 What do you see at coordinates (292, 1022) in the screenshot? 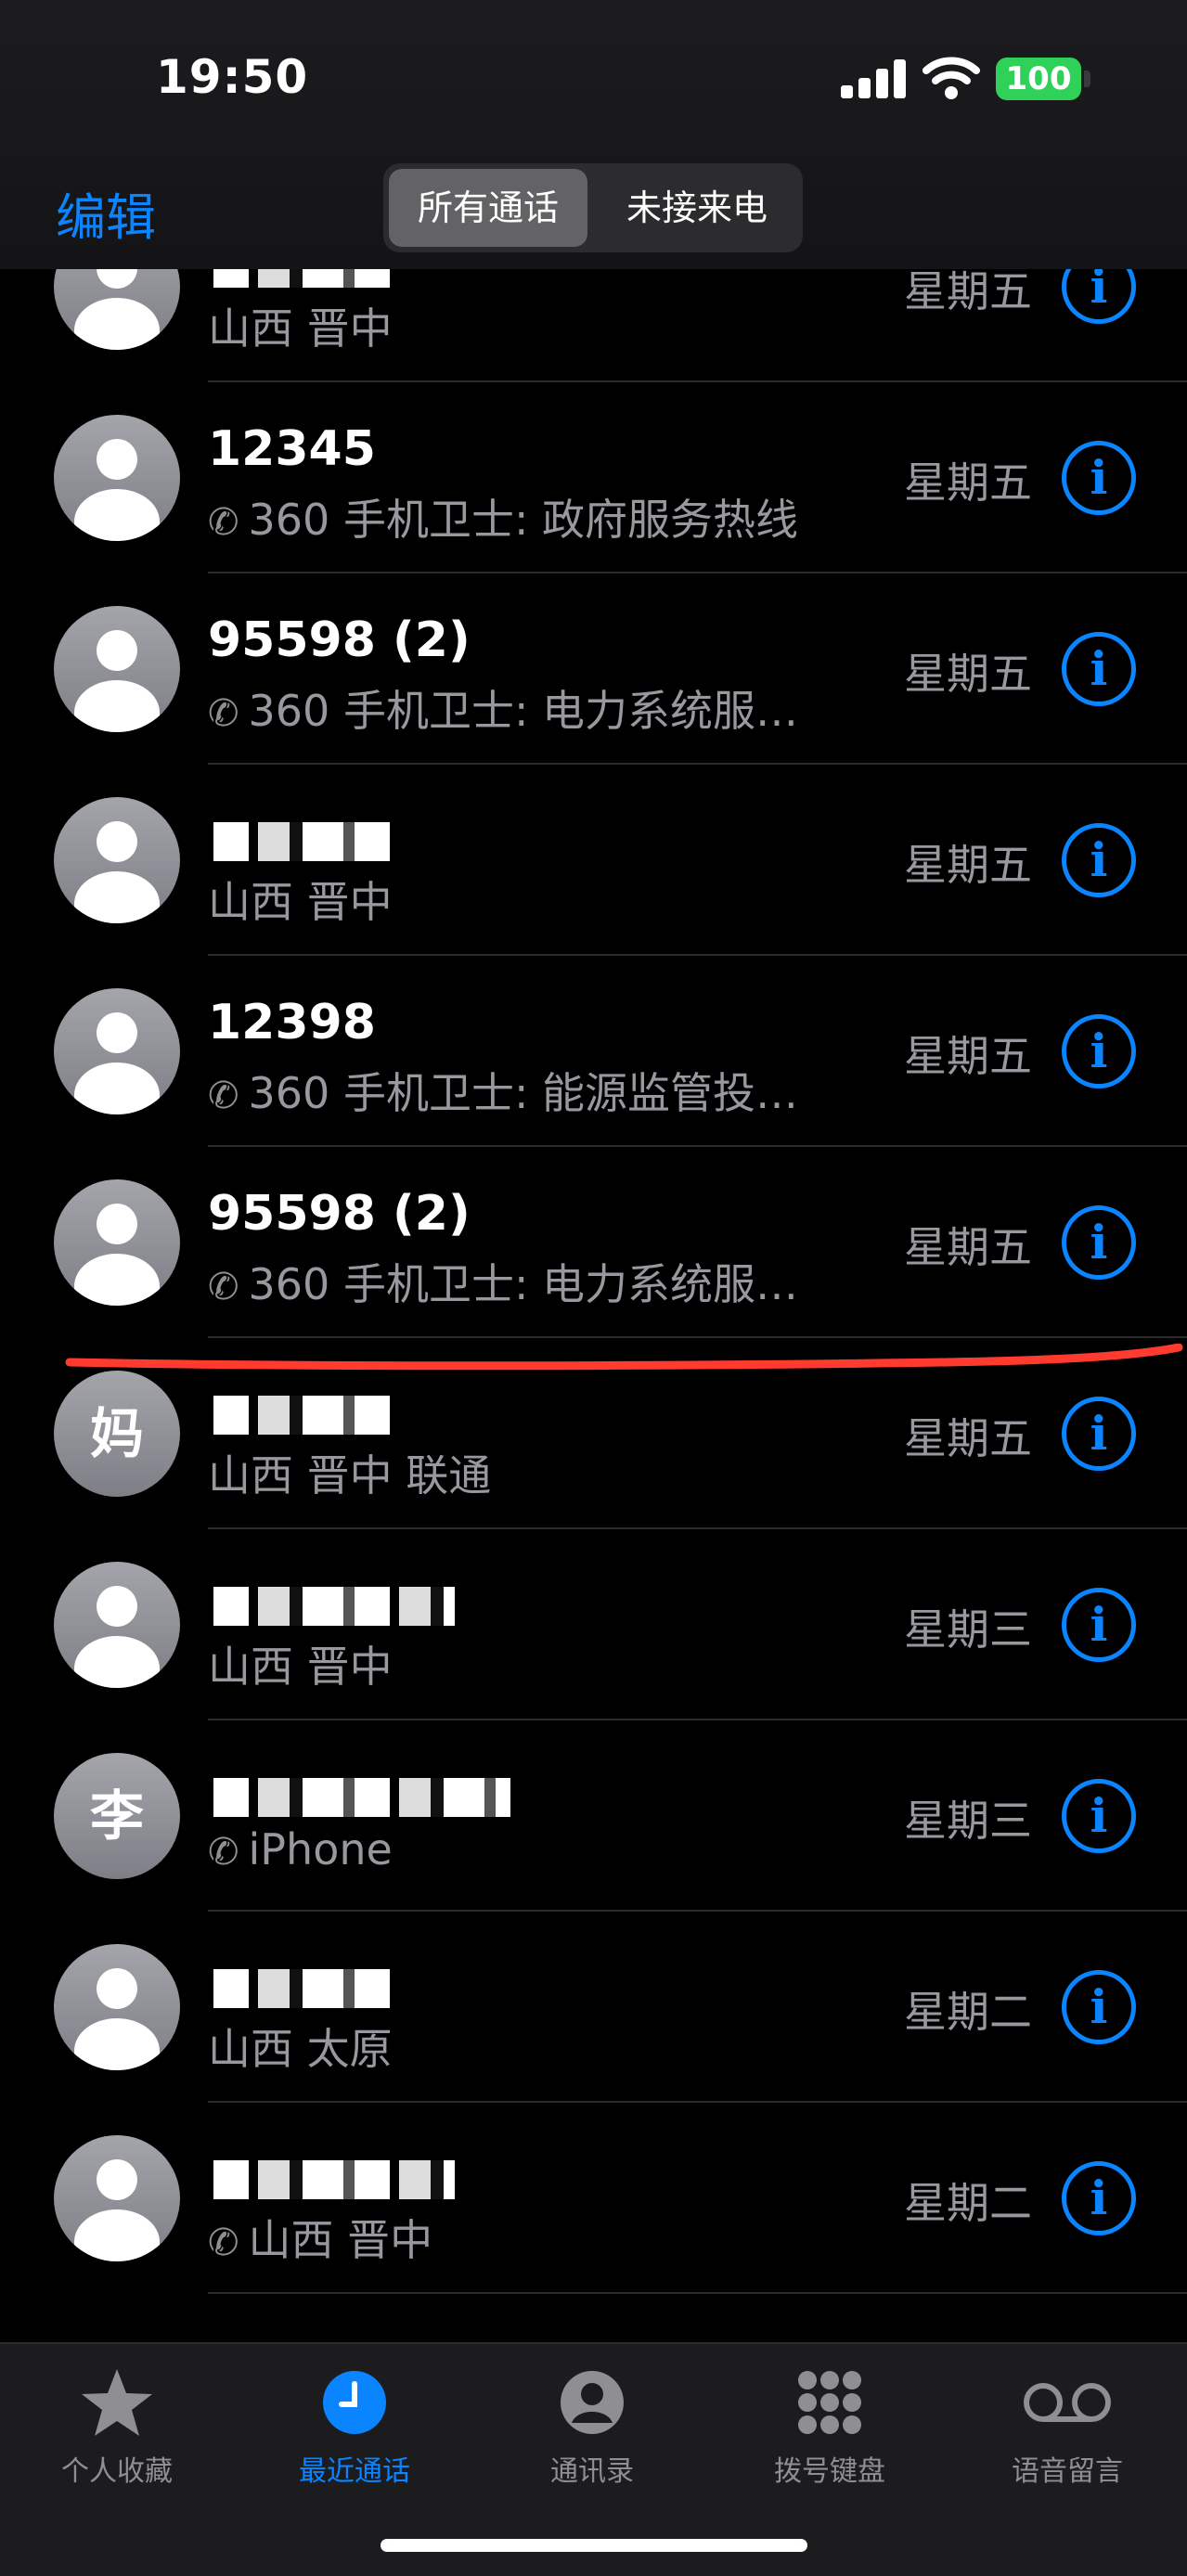
I see `caller-name: 12398` at bounding box center [292, 1022].